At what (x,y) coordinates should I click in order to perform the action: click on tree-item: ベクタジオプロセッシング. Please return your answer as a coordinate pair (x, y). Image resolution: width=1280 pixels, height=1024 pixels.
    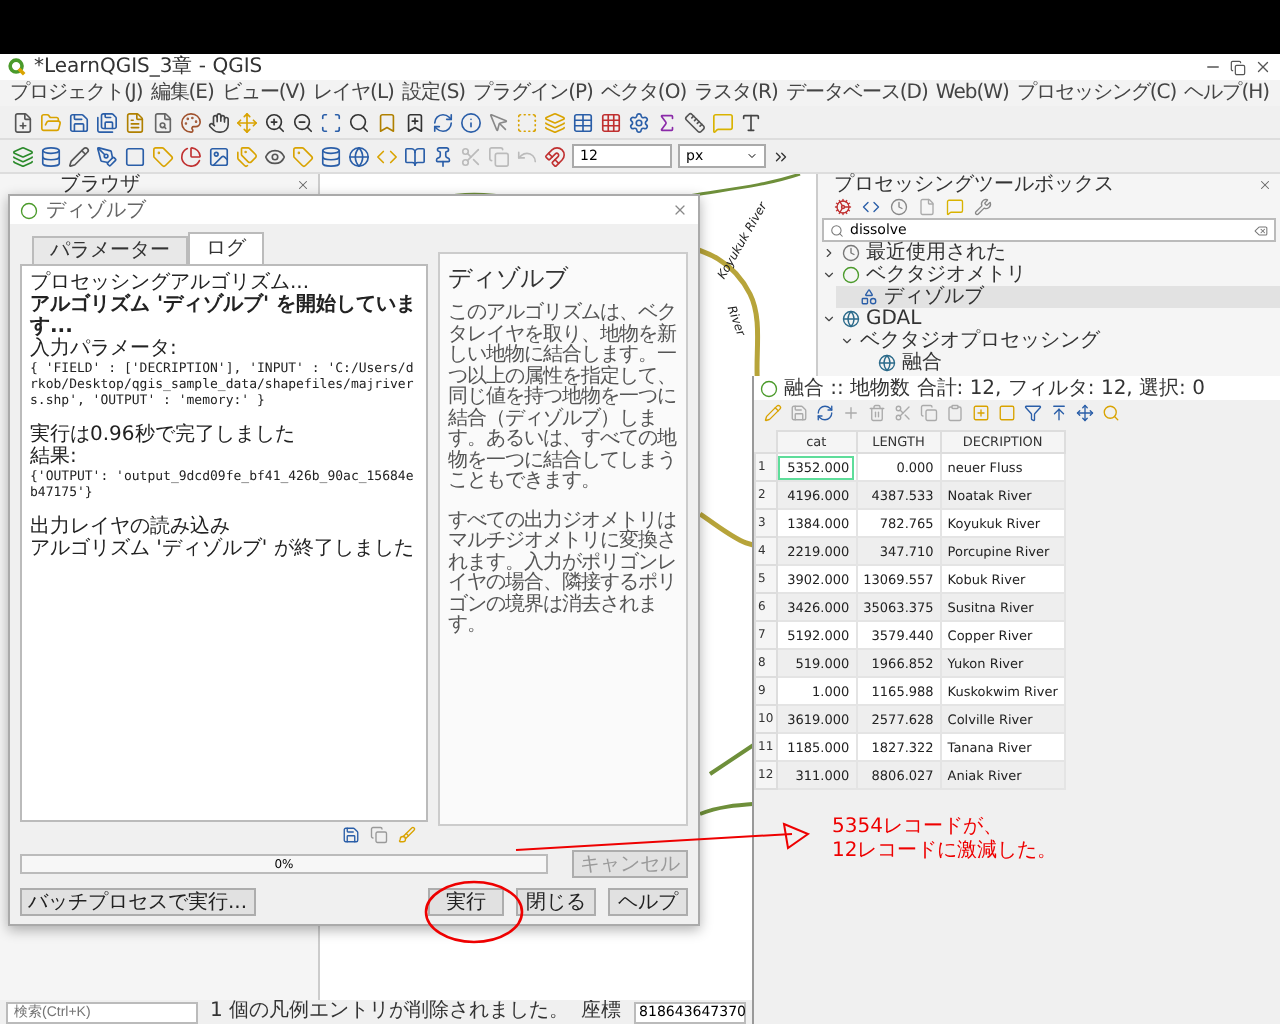
    Looking at the image, I should click on (1058, 341).